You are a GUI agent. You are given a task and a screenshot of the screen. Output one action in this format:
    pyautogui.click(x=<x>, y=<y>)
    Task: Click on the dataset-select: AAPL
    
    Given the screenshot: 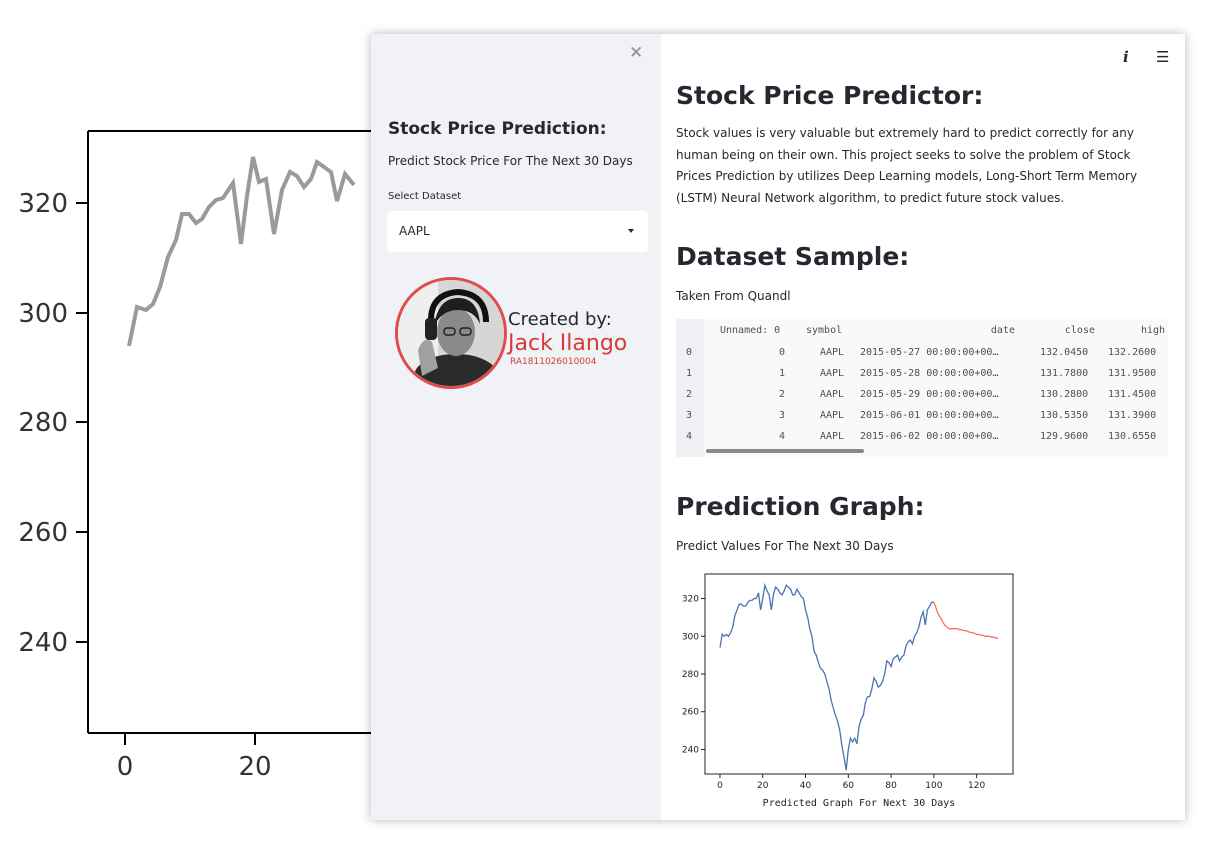 What is the action you would take?
    pyautogui.click(x=517, y=231)
    